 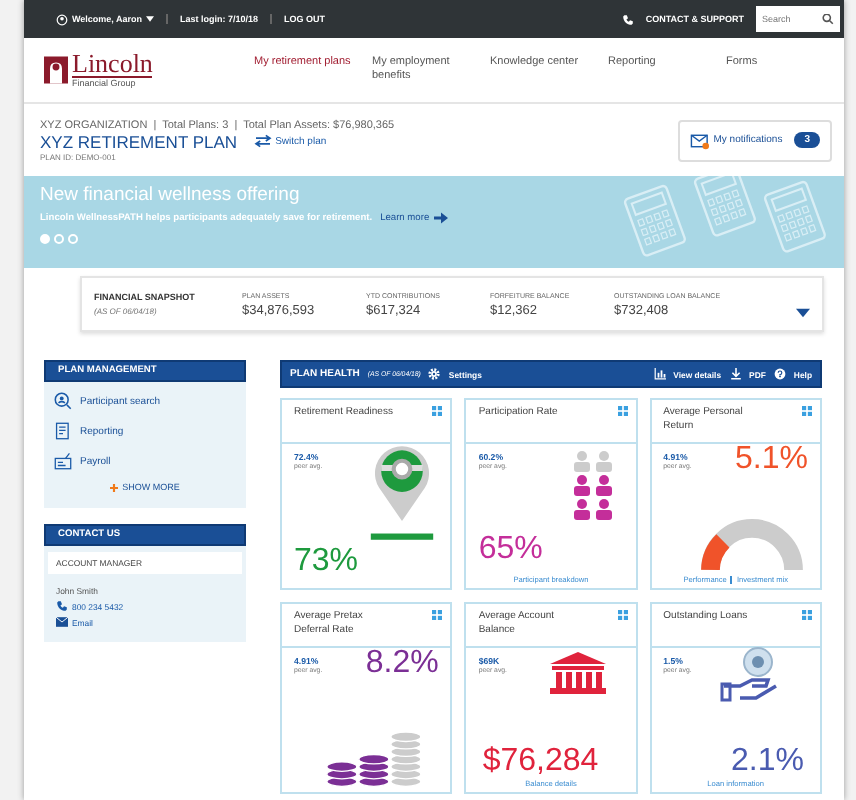 I want to click on metric-value: 8.2%, so click(x=402, y=664).